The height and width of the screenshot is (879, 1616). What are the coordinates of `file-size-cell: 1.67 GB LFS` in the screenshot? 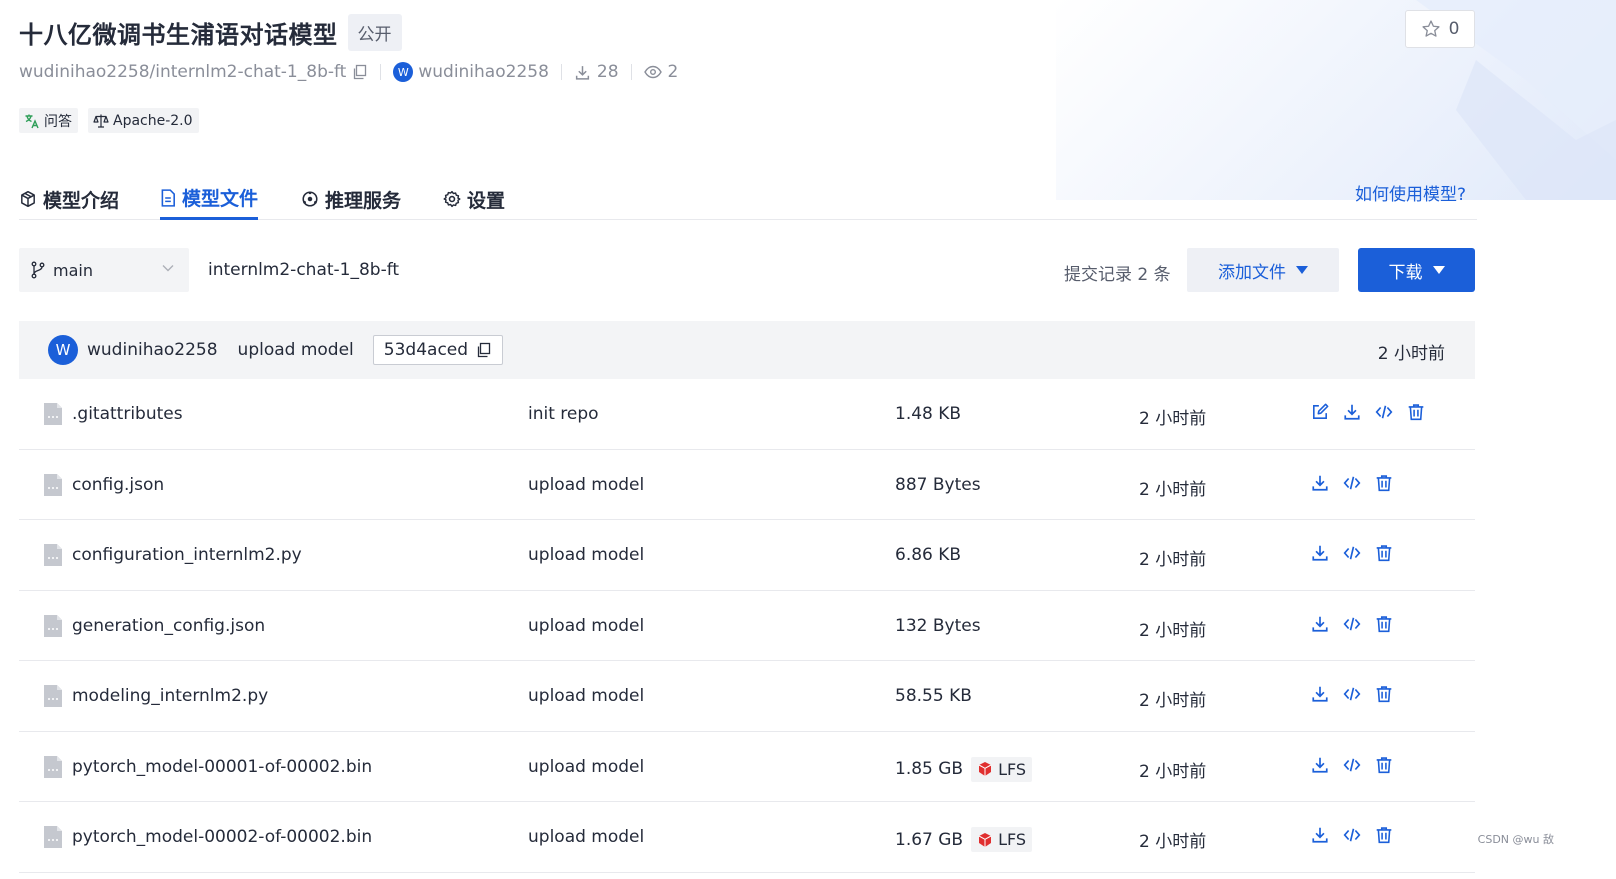 It's located at (964, 839).